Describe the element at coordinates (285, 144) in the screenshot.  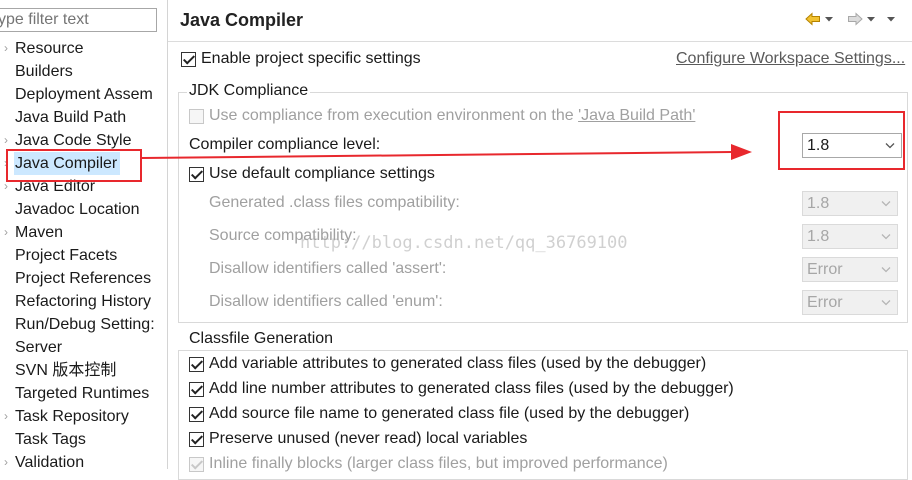
I see `compliance-level-label: Compiler compliance level:` at that location.